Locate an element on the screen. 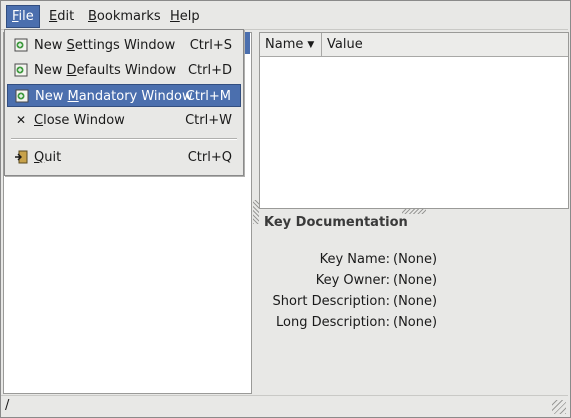 The height and width of the screenshot is (418, 571). menu-item-new-mandatory-window: New Mandatory Window Ctrl+M is located at coordinates (124, 95).